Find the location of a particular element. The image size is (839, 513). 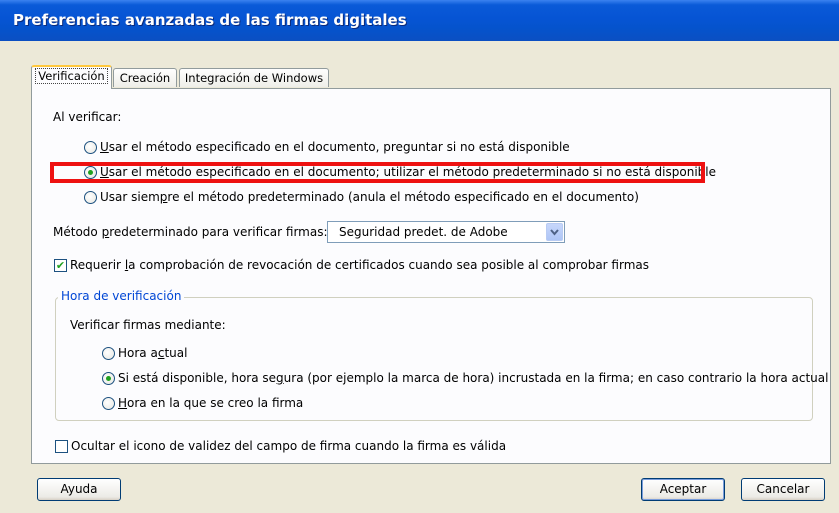

radio-time-signing-label: Hora en la que se creo la firma is located at coordinates (210, 403).